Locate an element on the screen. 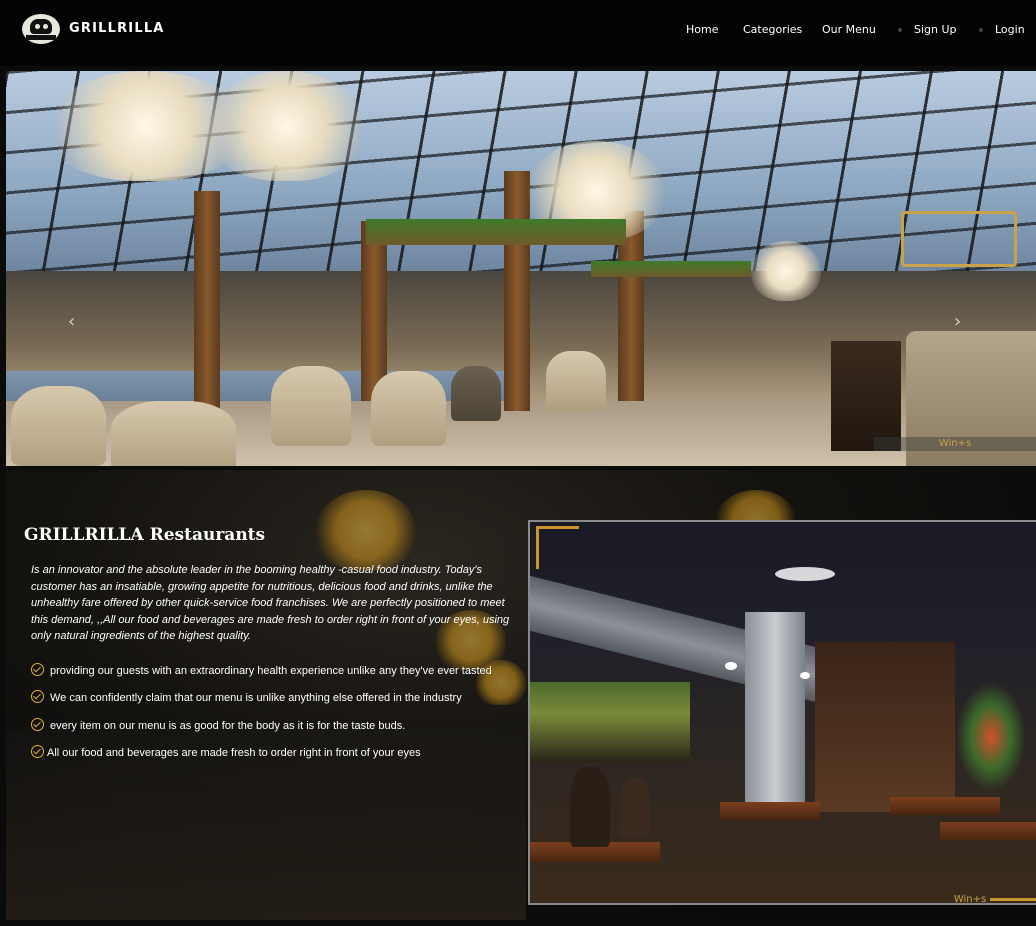 The width and height of the screenshot is (1036, 926). image-watermark: Win+s is located at coordinates (970, 899).